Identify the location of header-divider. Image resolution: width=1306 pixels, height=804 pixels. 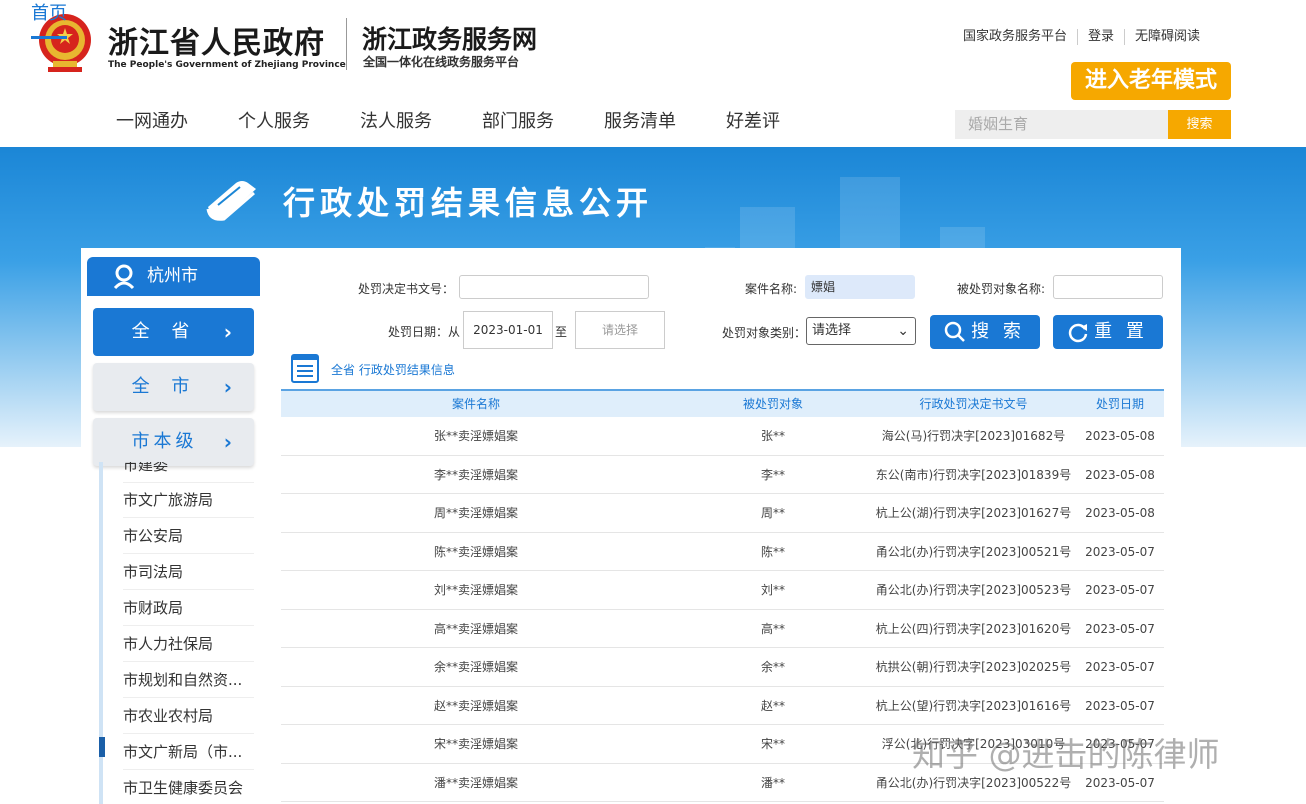
(346, 44).